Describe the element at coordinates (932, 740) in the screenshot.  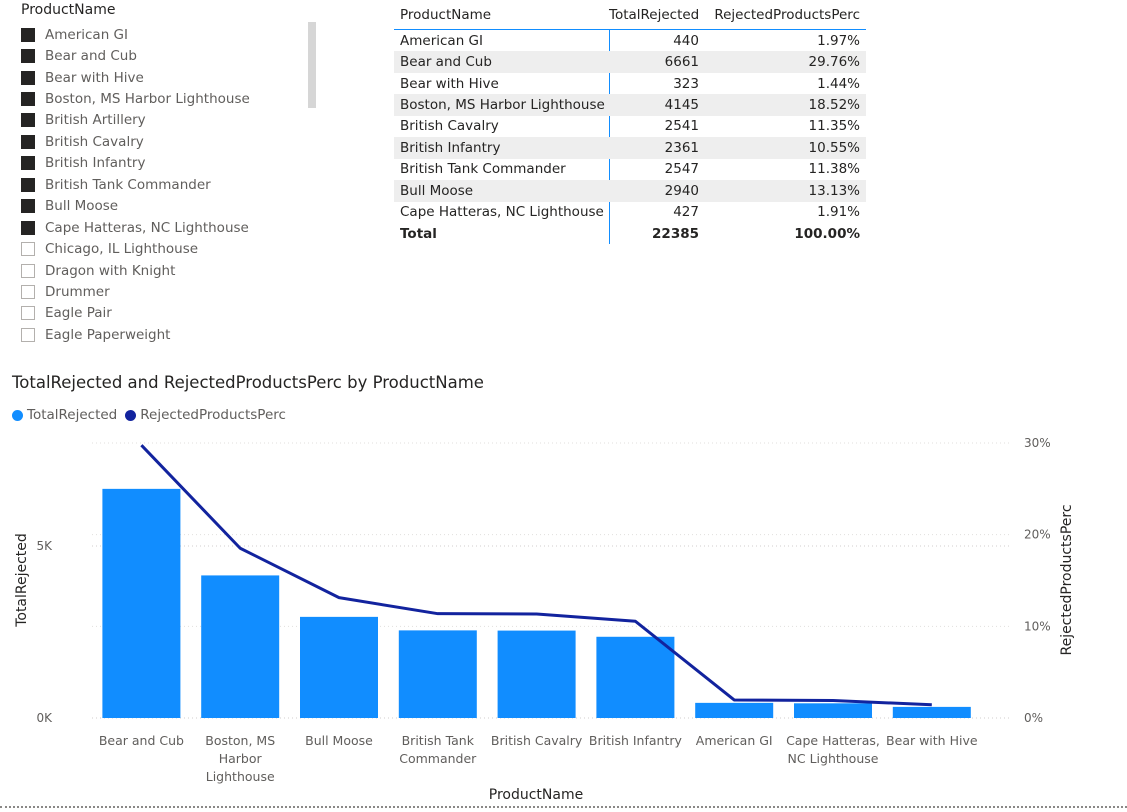
I see `x-tick-label: Bear with Hive` at that location.